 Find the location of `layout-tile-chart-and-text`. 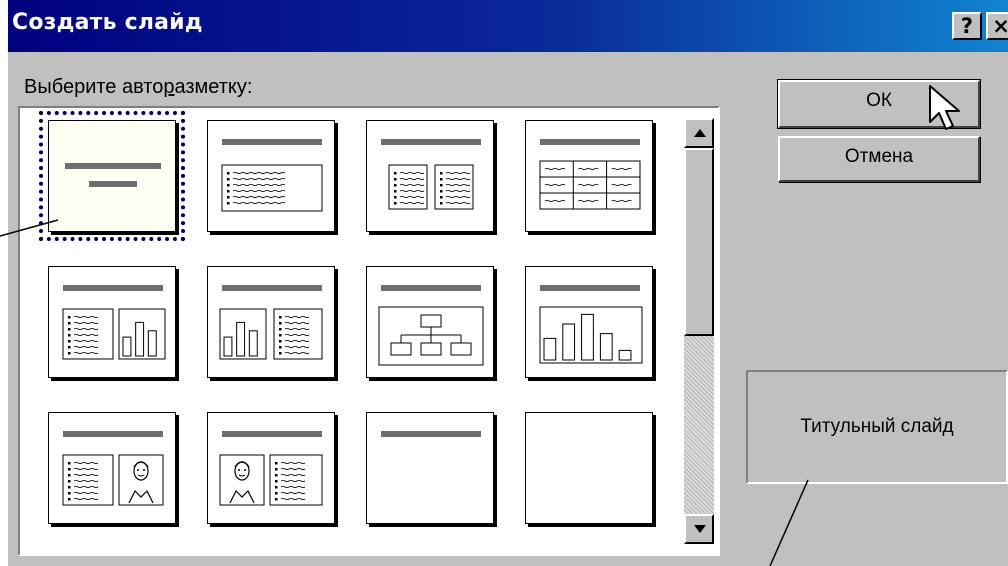

layout-tile-chart-and-text is located at coordinates (271, 322).